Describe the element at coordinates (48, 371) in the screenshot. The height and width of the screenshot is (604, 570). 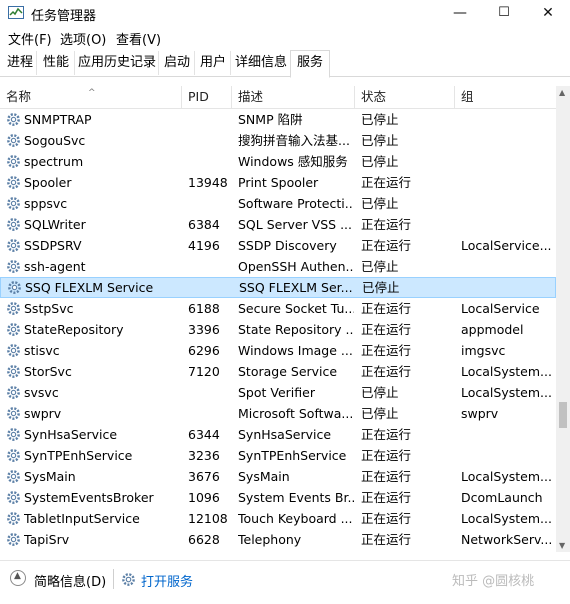
I see `cell-name: StorSvc` at that location.